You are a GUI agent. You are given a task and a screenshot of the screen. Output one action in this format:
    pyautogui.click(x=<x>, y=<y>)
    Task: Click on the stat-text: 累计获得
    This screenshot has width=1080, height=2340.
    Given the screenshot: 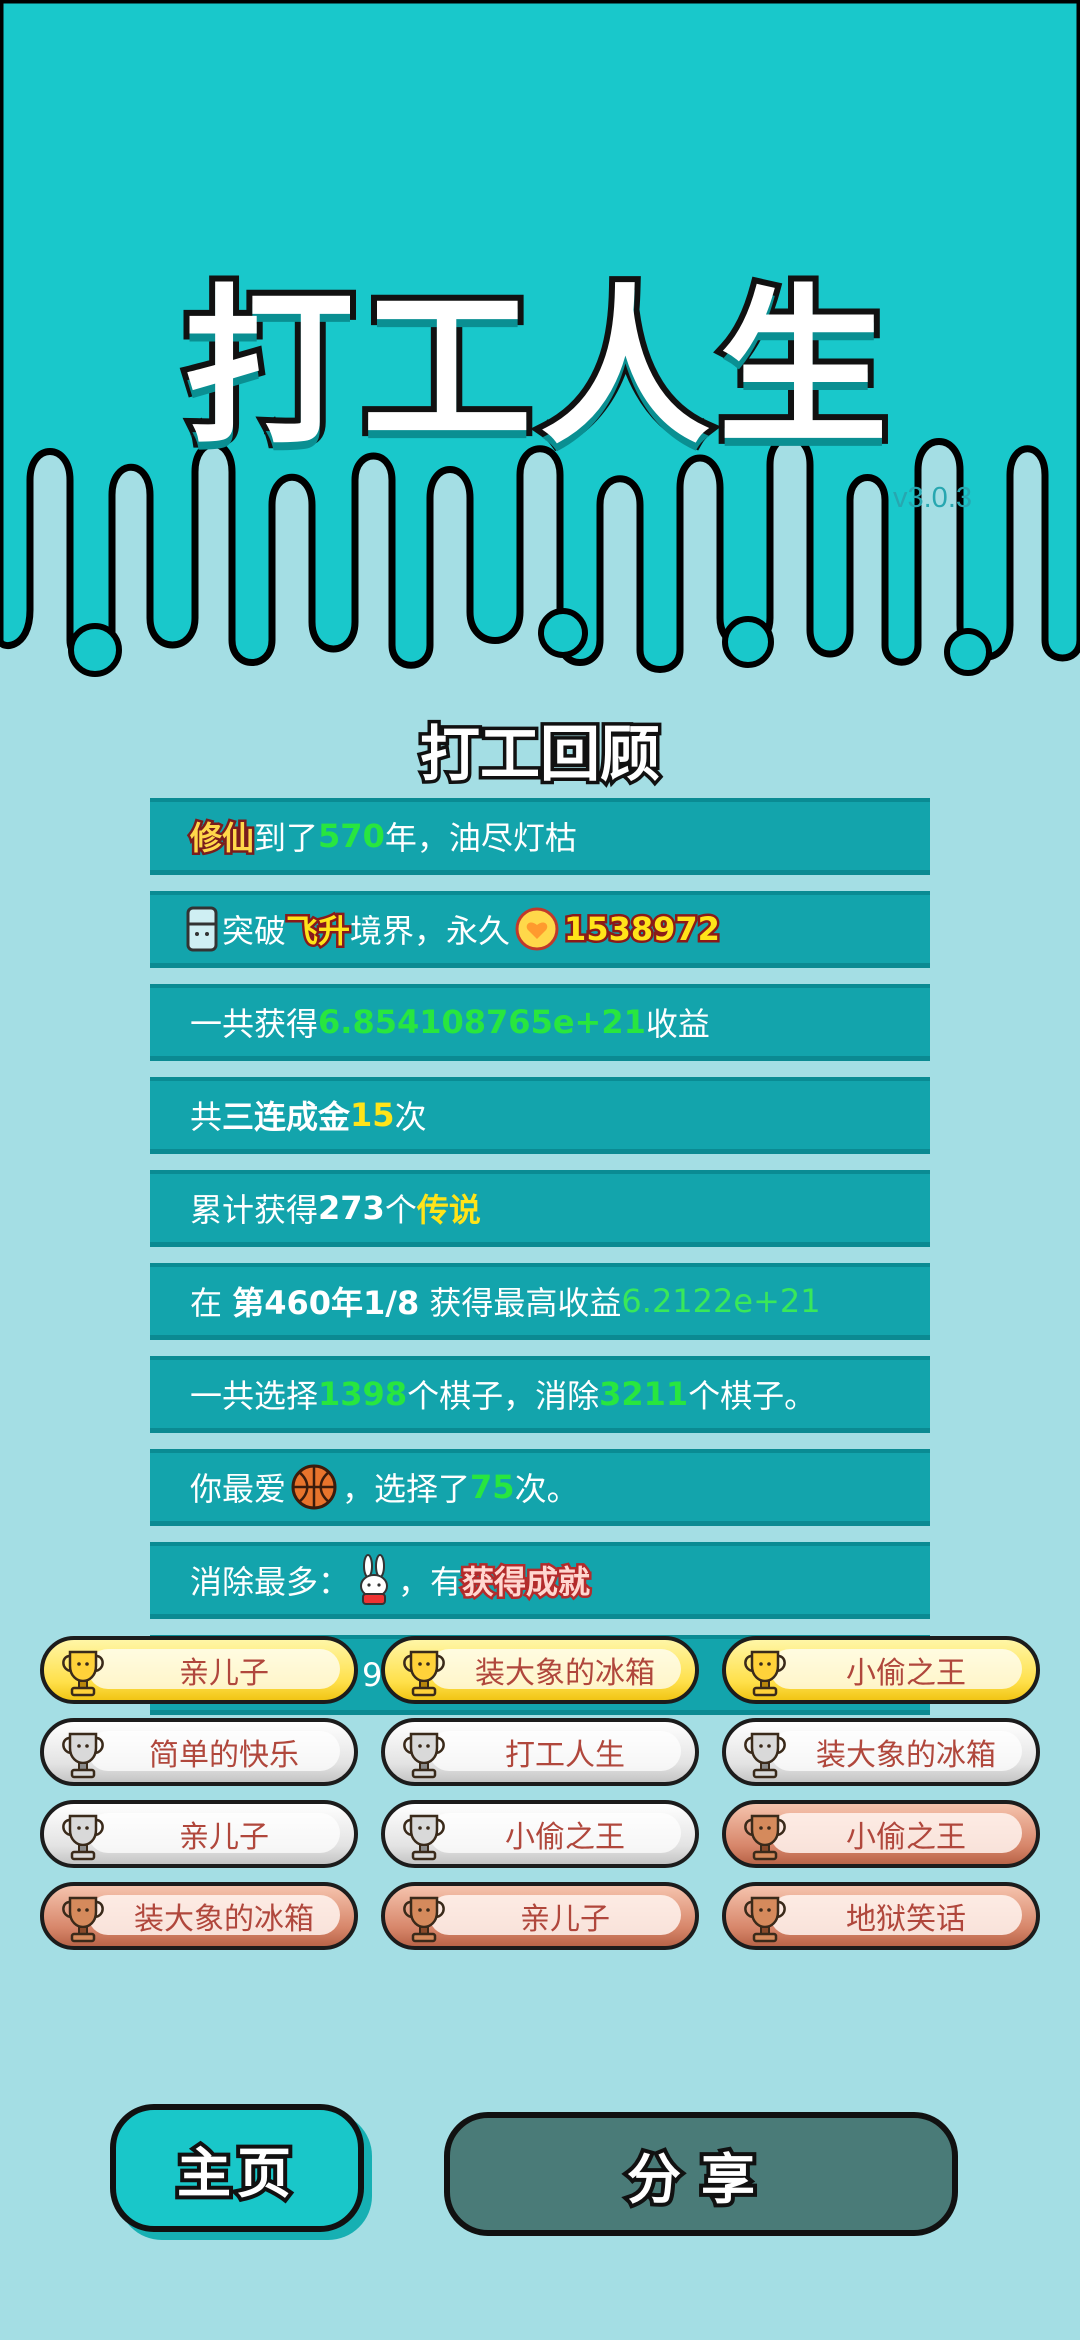 What is the action you would take?
    pyautogui.click(x=254, y=1210)
    